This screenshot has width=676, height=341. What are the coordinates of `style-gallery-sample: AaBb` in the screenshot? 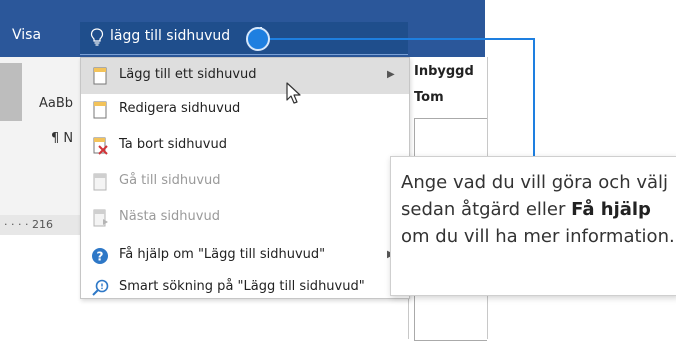 It's located at (56, 103).